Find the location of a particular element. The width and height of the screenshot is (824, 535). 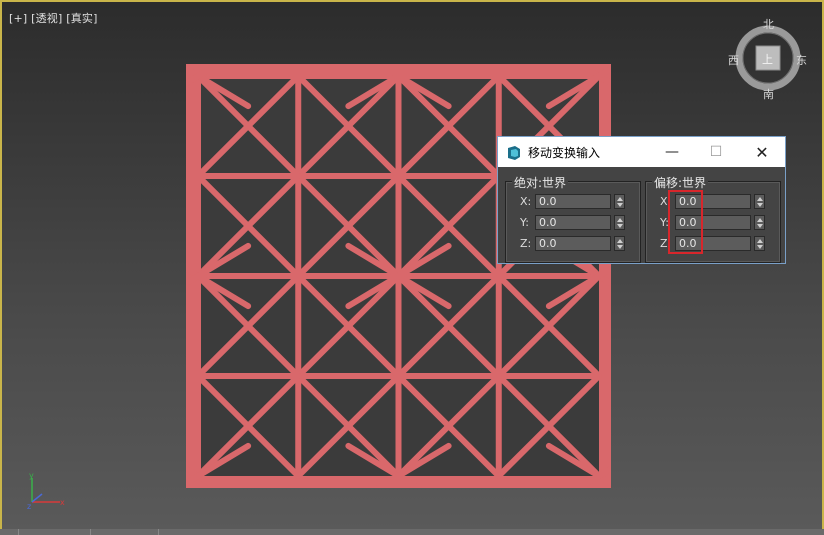

view-cube: 北 南 东 西 上 is located at coordinates (767, 59).